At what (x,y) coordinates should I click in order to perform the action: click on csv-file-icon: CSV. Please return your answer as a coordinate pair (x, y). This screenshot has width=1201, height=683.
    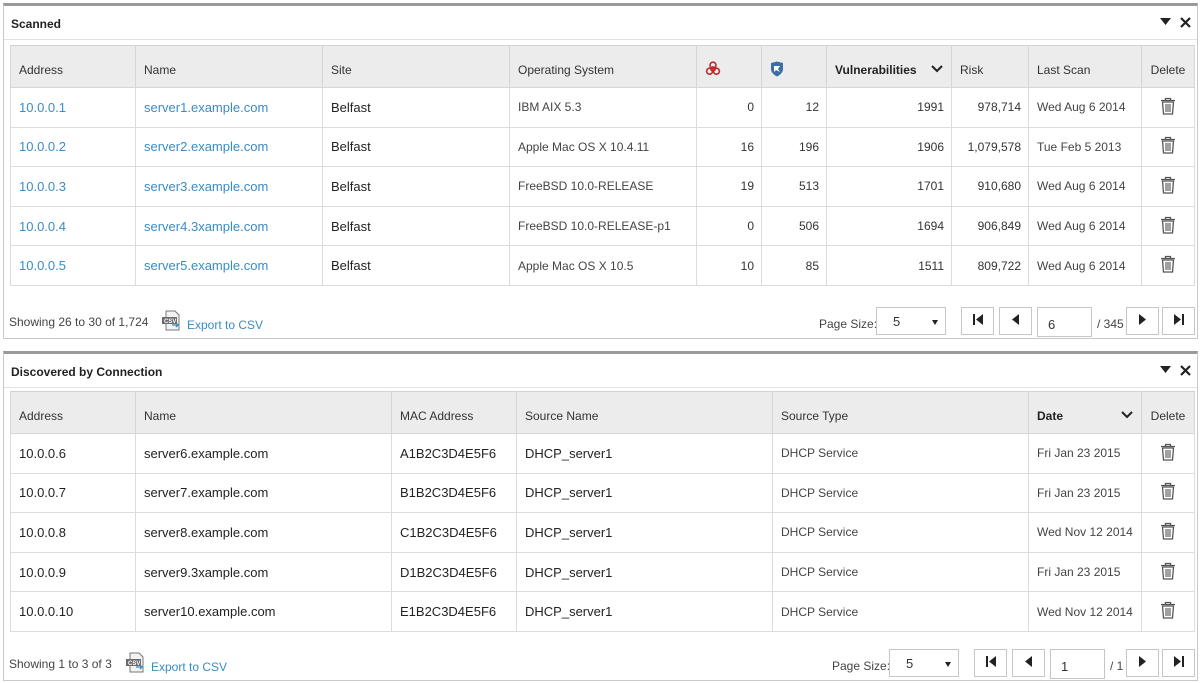
    Looking at the image, I should click on (136, 664).